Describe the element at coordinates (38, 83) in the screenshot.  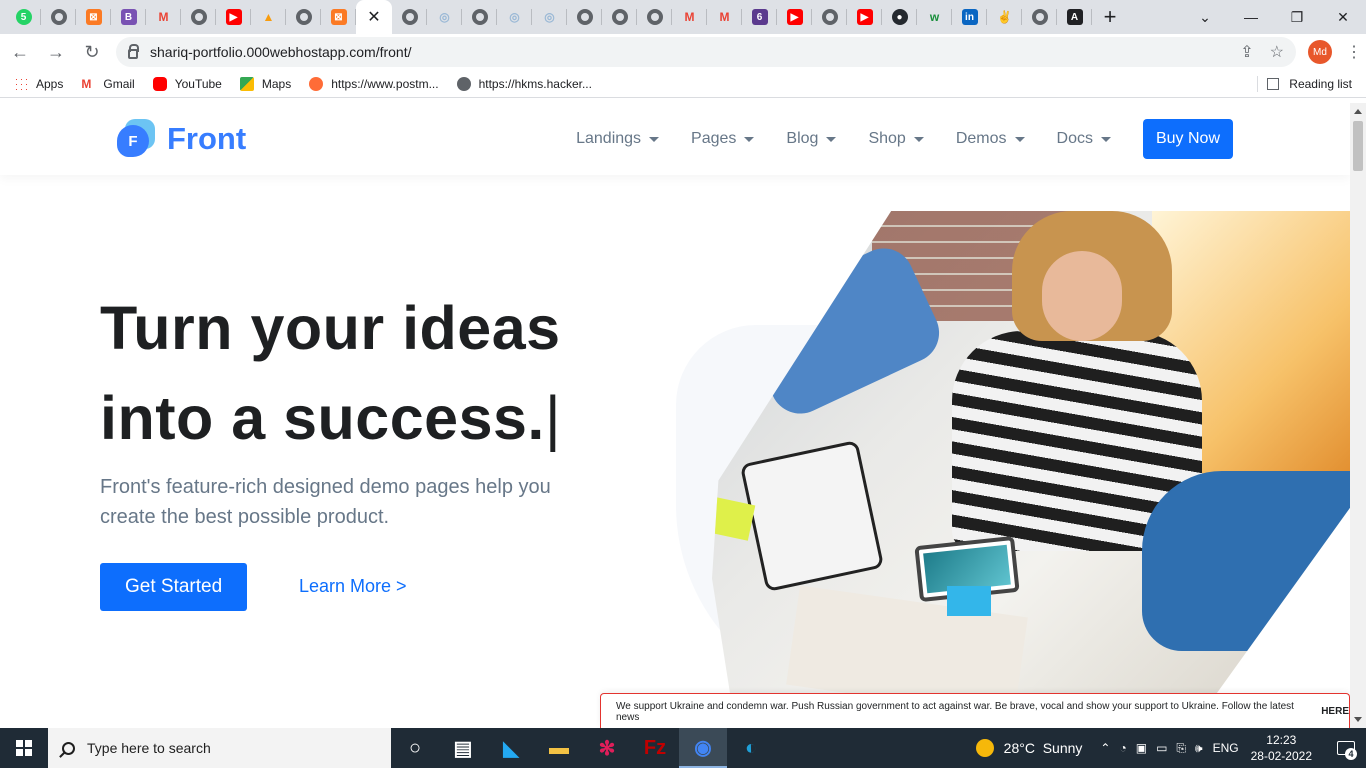
I see `bookmark-apps: Apps` at that location.